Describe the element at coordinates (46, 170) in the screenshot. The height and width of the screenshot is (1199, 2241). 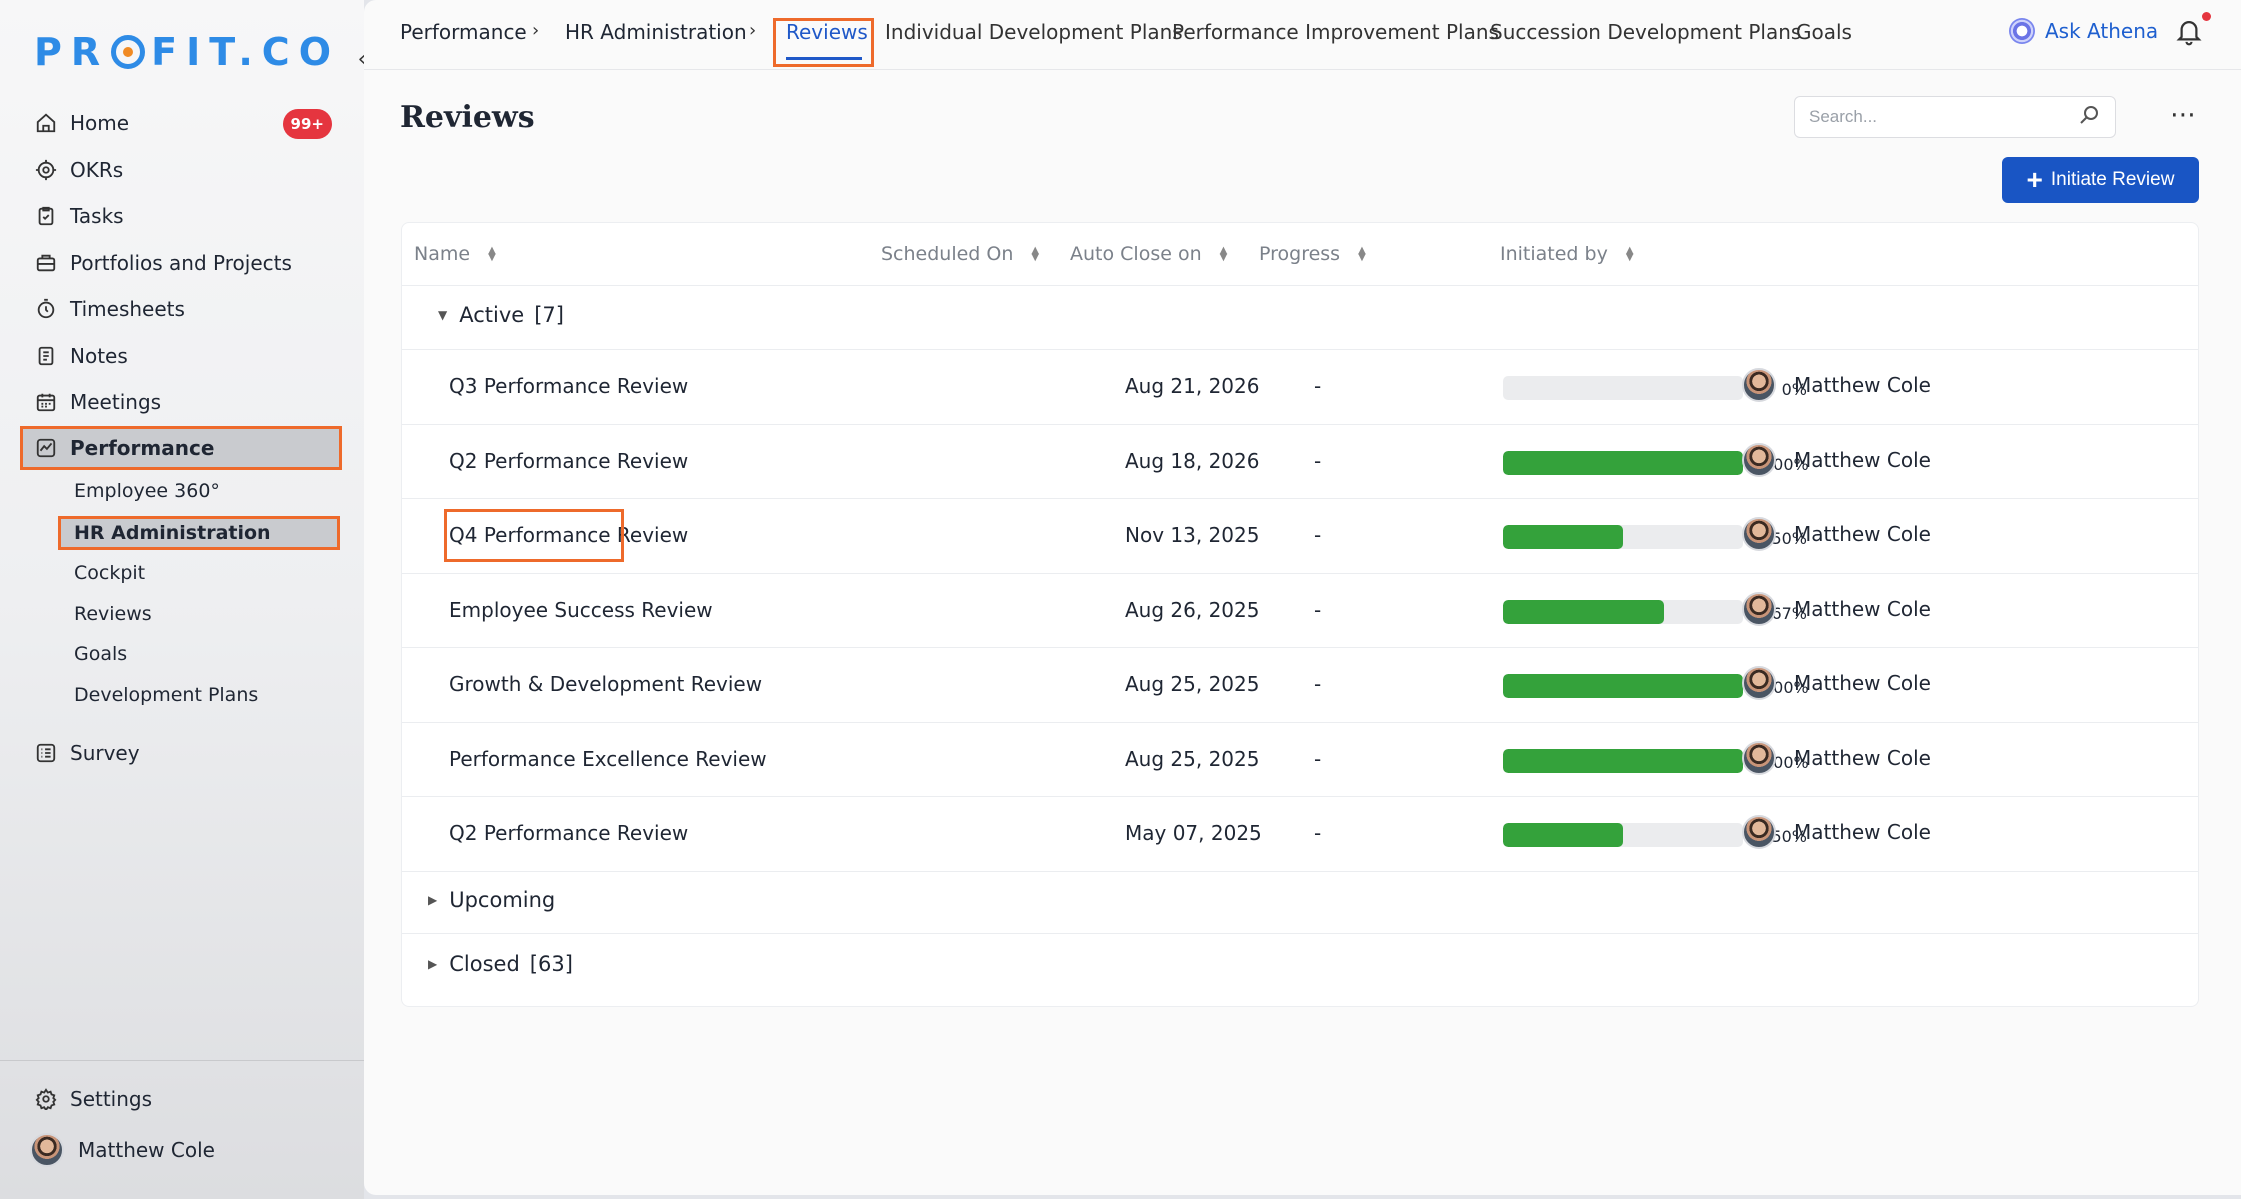
I see `target-icon` at that location.